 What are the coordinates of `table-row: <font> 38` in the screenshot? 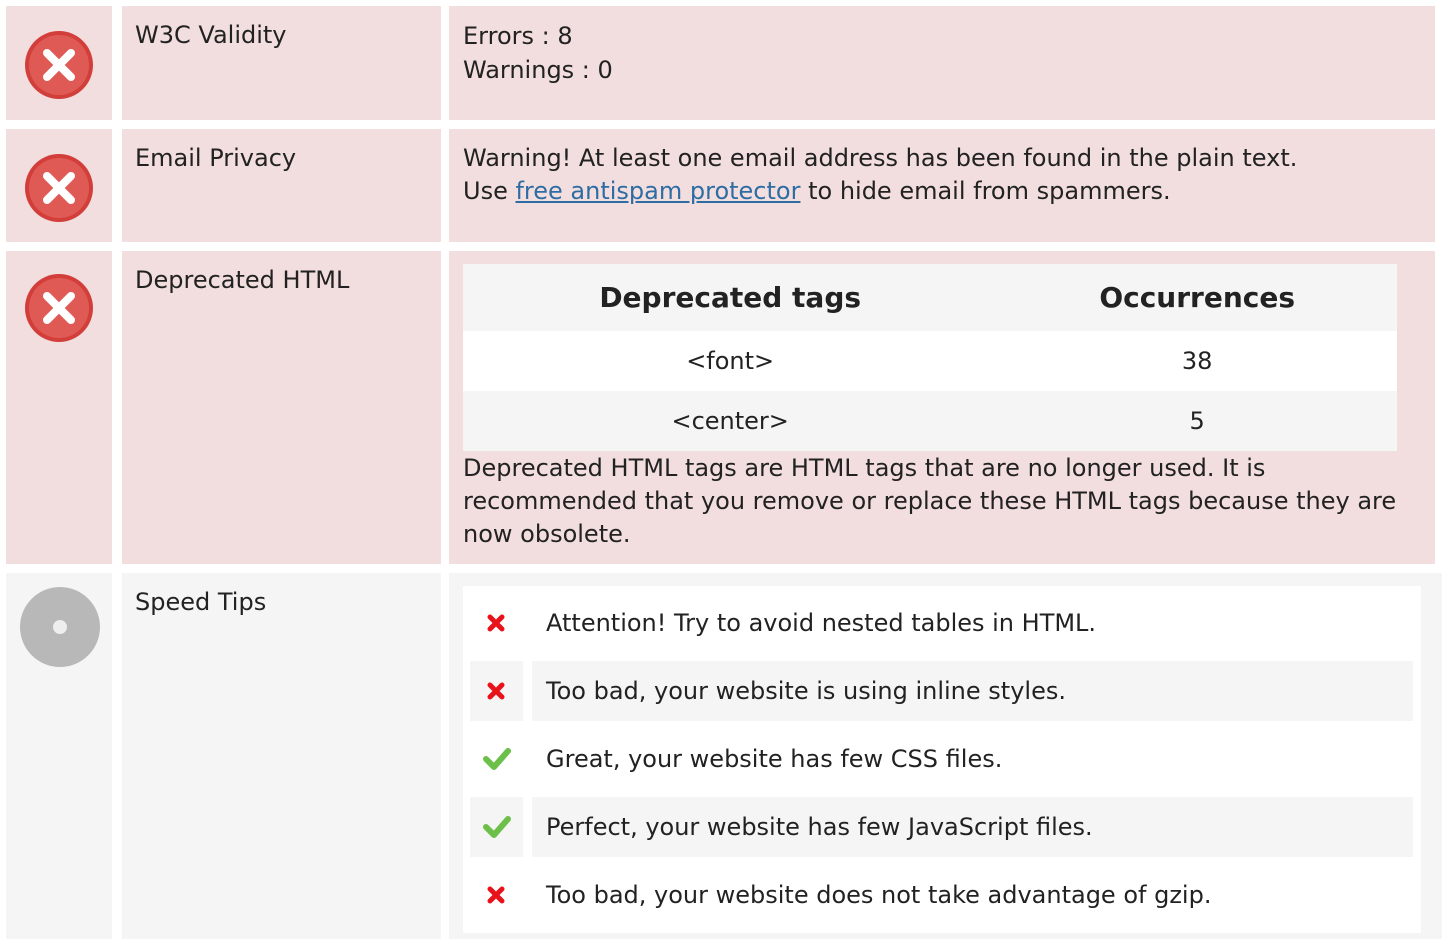 It's located at (930, 361).